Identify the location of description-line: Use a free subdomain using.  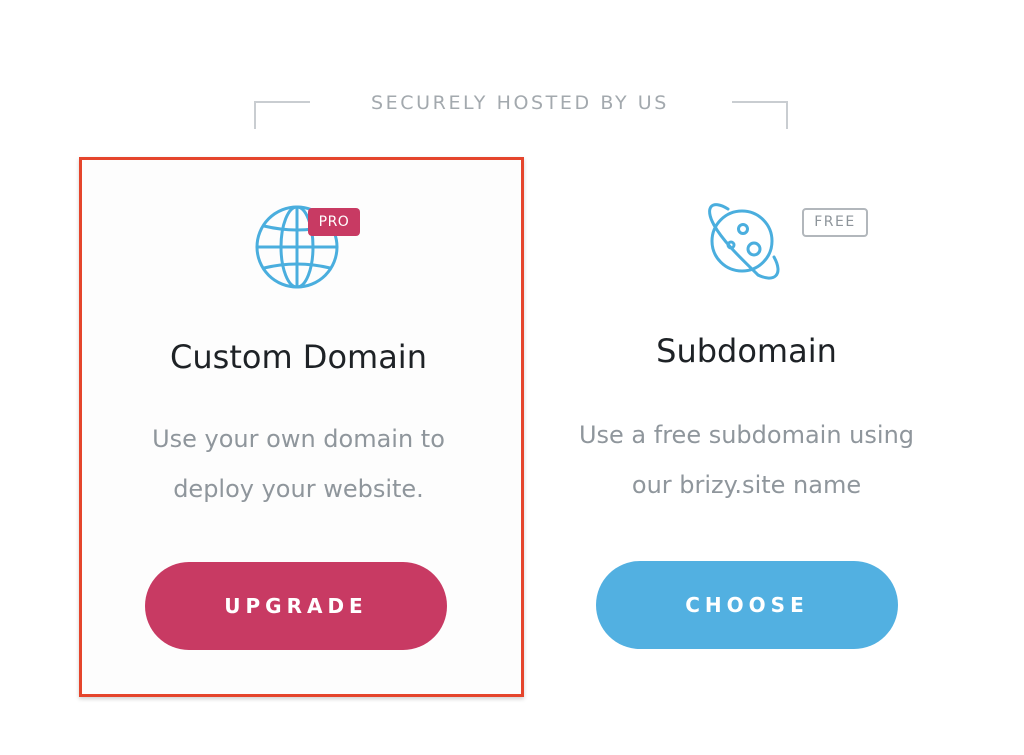
(746, 435).